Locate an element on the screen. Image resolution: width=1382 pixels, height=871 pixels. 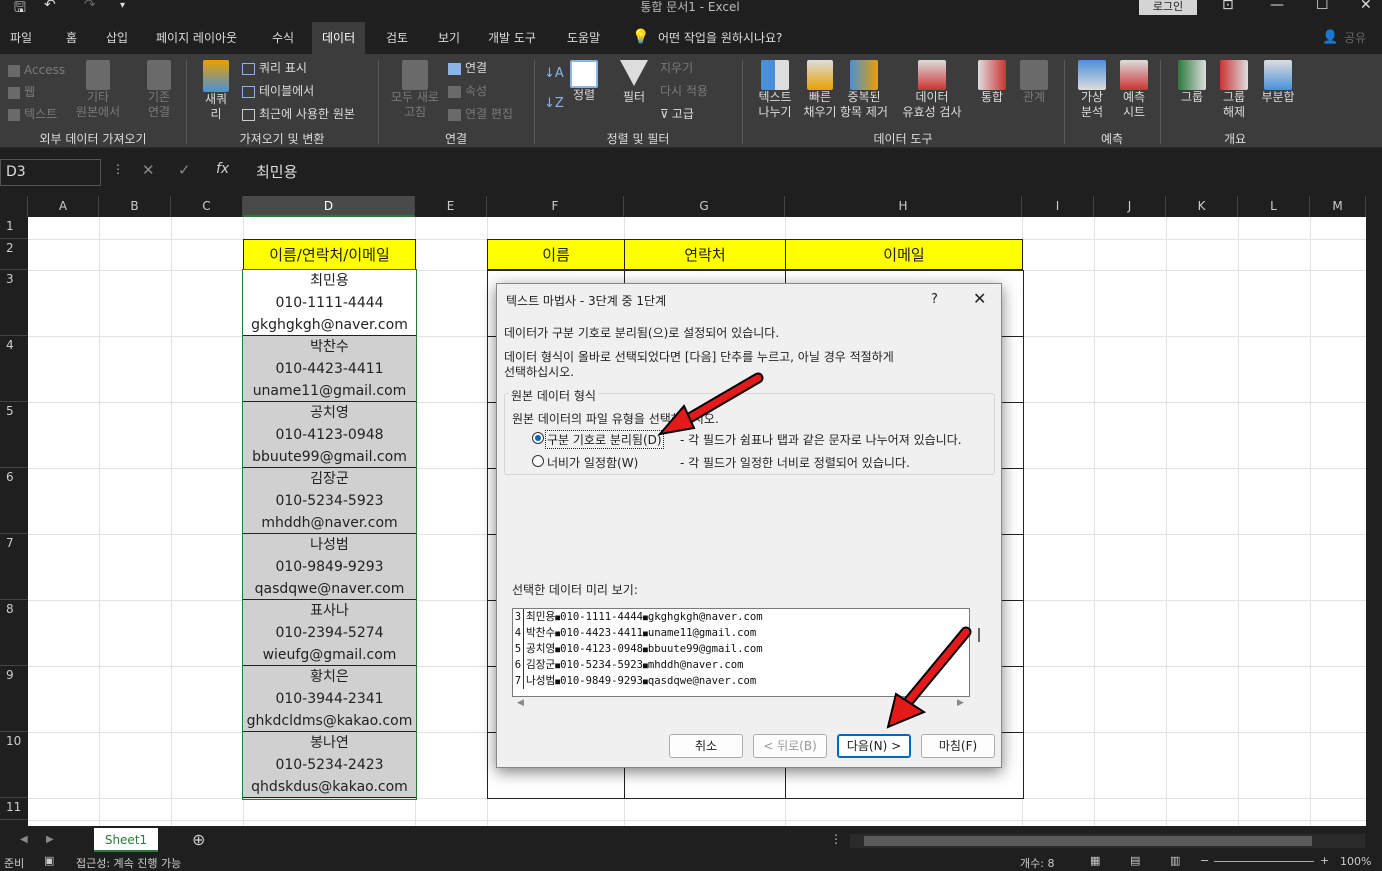
preview-vertical-scroll is located at coordinates (979, 635).